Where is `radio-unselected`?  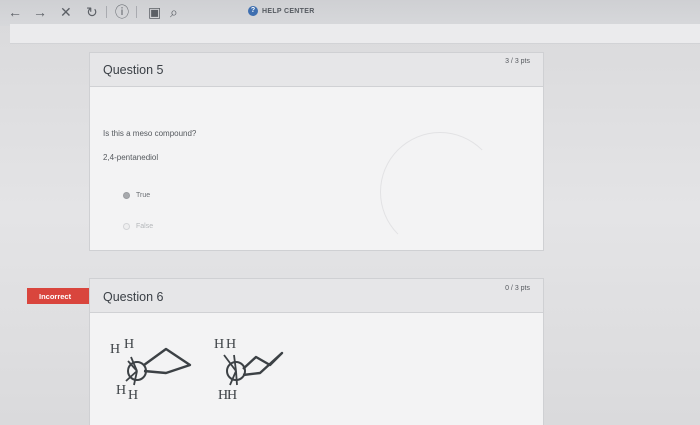 radio-unselected is located at coordinates (126, 226).